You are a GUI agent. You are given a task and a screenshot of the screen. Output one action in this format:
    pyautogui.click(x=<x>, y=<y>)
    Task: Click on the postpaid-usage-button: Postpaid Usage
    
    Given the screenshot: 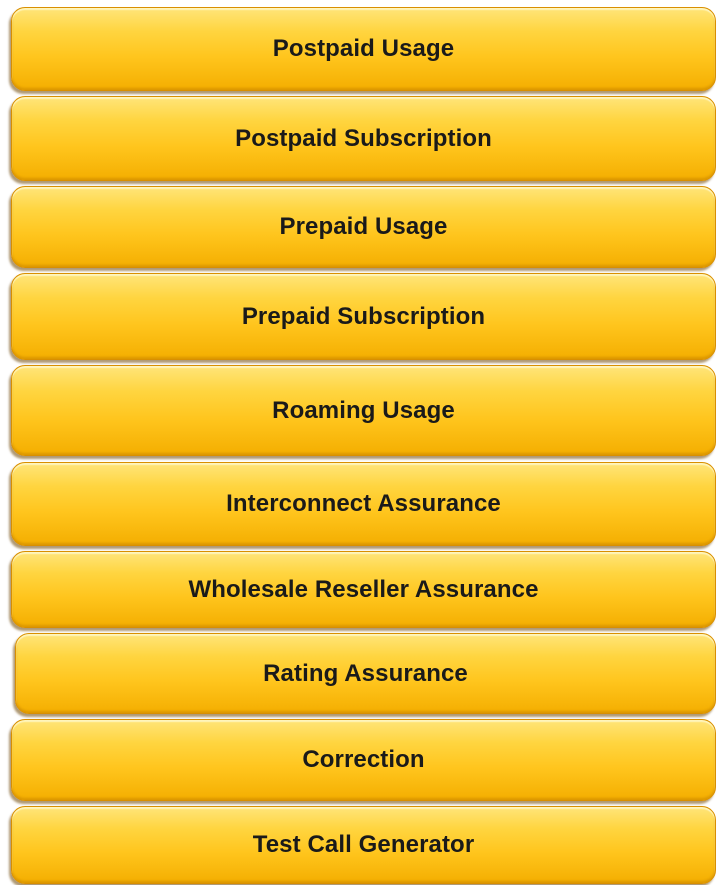 What is the action you would take?
    pyautogui.click(x=363, y=49)
    